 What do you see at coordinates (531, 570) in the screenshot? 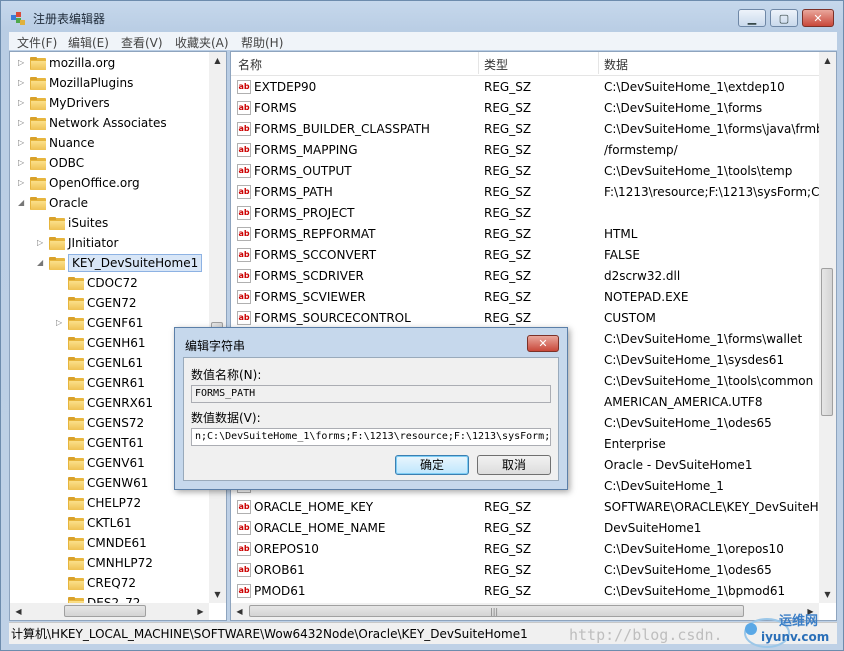
I see `value-row: ab OROB61 REG_SZ C:\DevSuiteHome_1\odes65` at bounding box center [531, 570].